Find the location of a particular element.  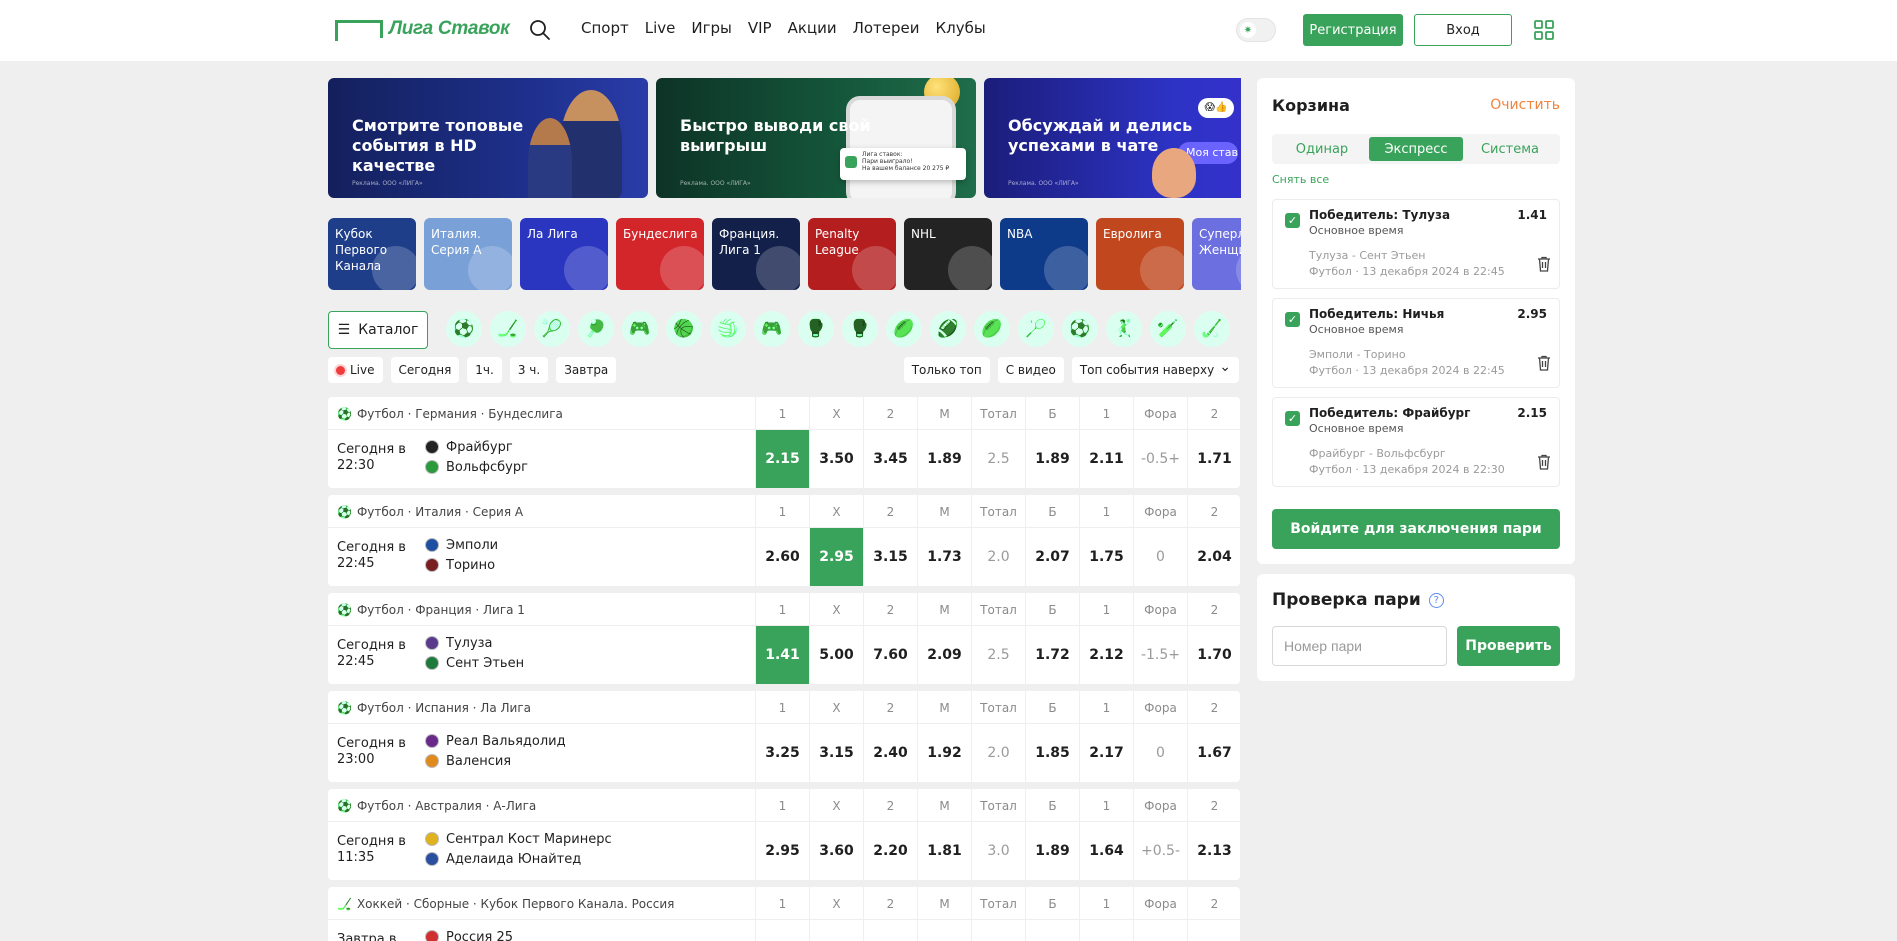

odd-button: 1.81 is located at coordinates (944, 851).